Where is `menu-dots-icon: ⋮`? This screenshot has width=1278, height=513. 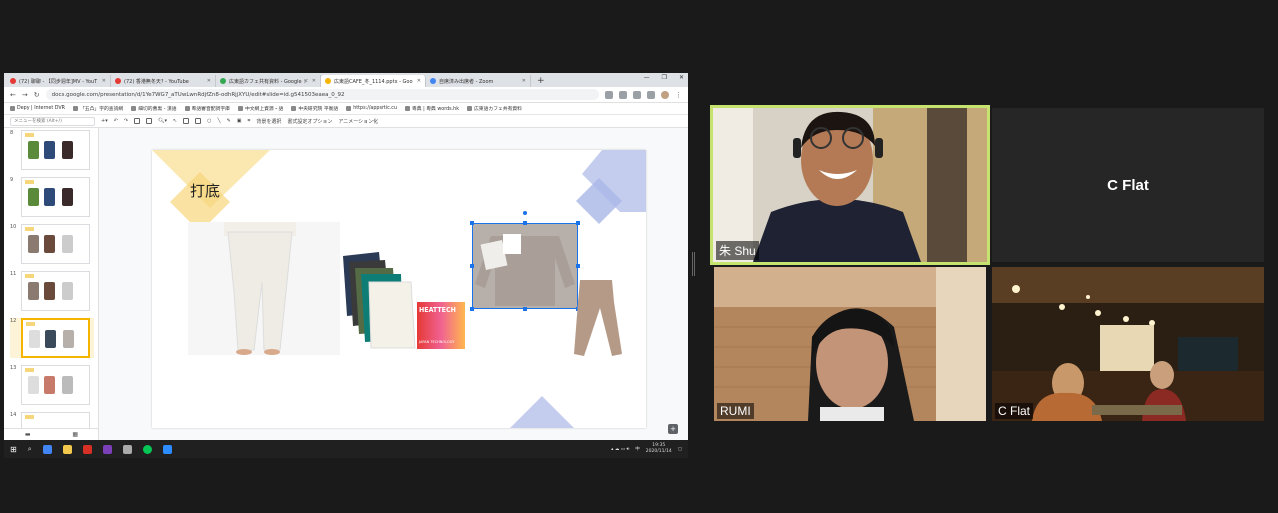
menu-dots-icon: ⋮ is located at coordinates (678, 95).